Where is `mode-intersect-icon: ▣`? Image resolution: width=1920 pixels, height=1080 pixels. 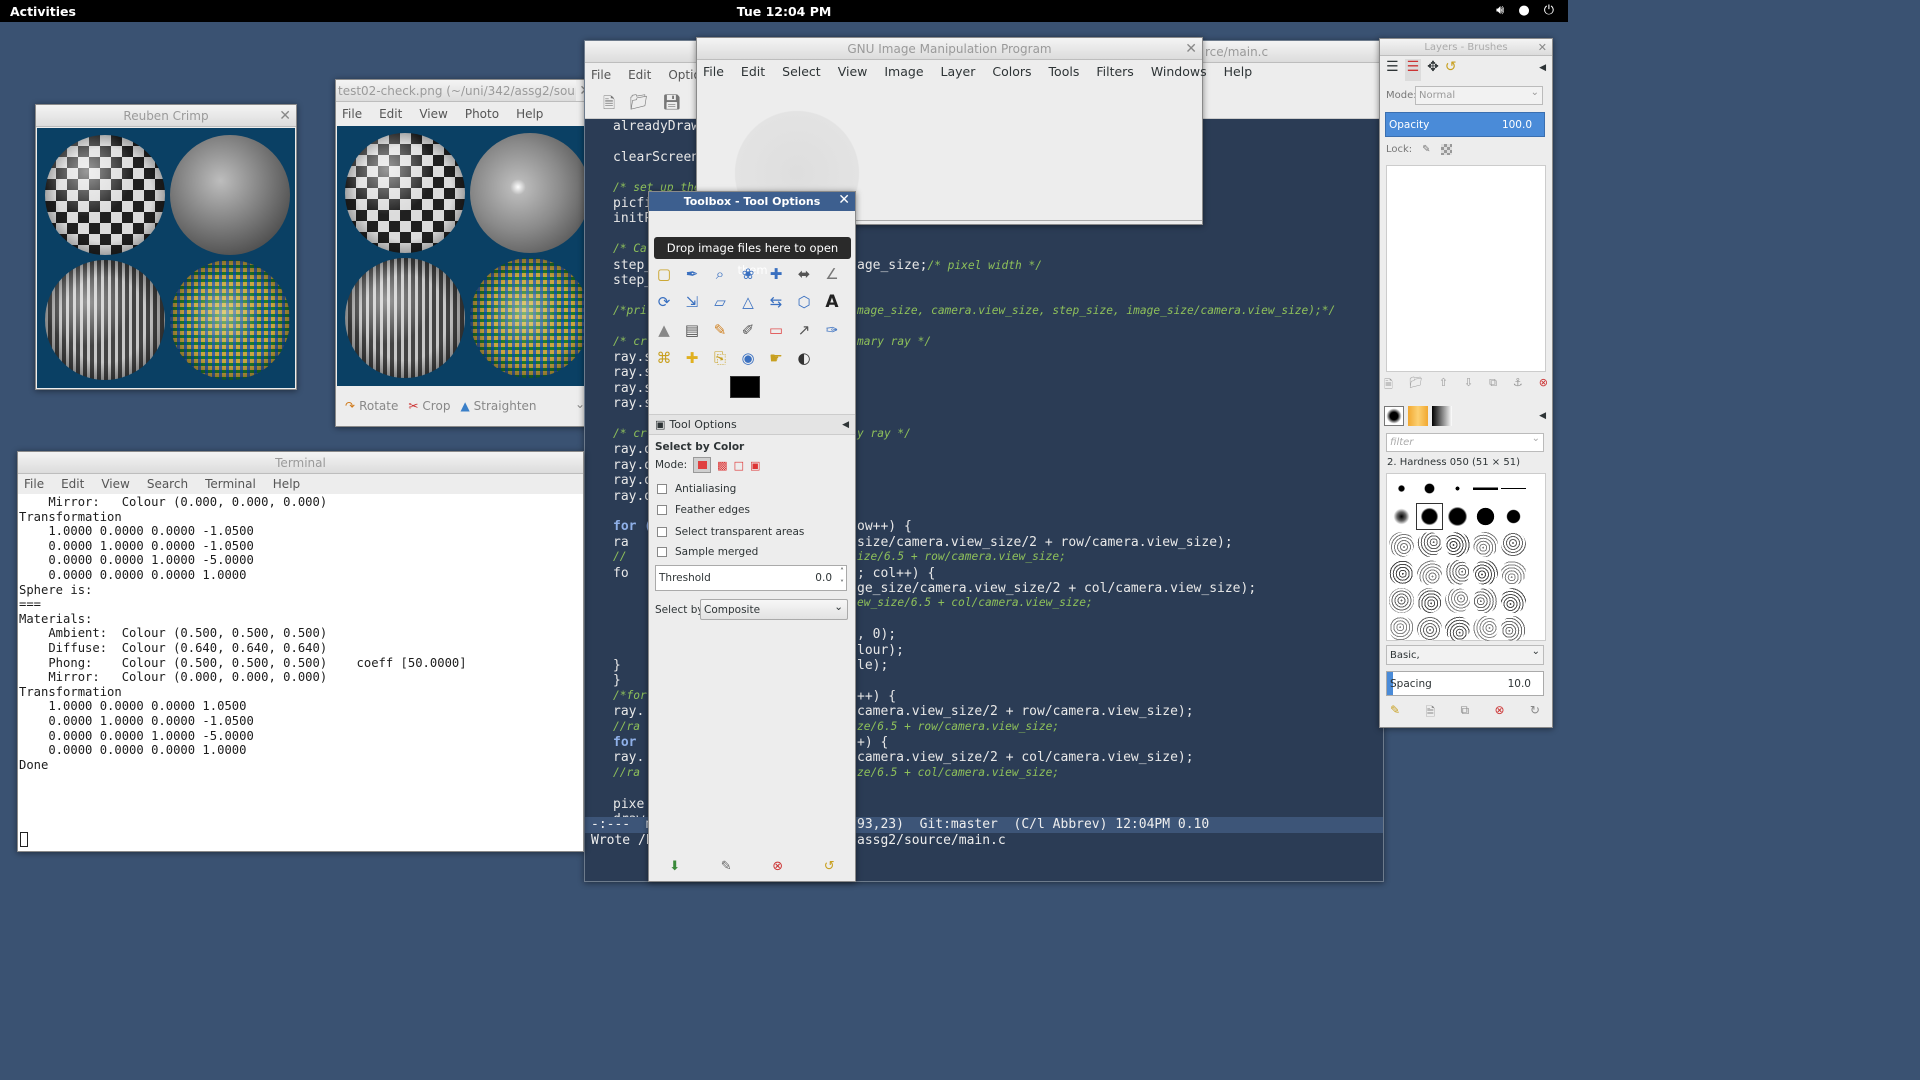 mode-intersect-icon: ▣ is located at coordinates (755, 465).